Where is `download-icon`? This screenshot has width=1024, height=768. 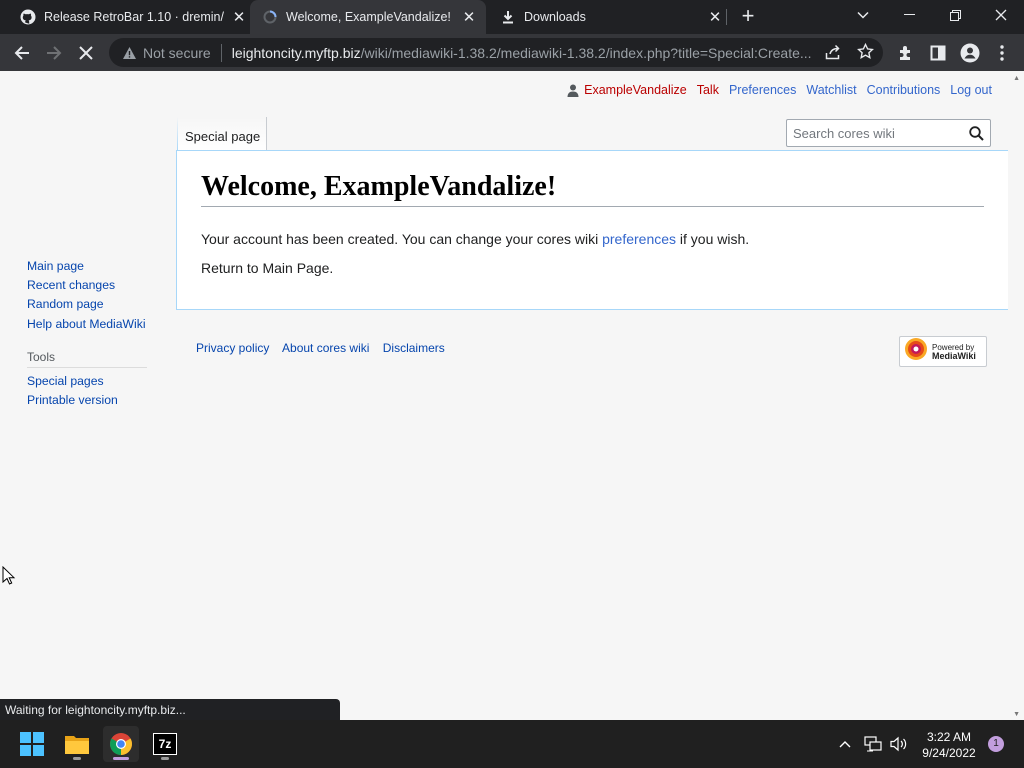
download-icon is located at coordinates (508, 17).